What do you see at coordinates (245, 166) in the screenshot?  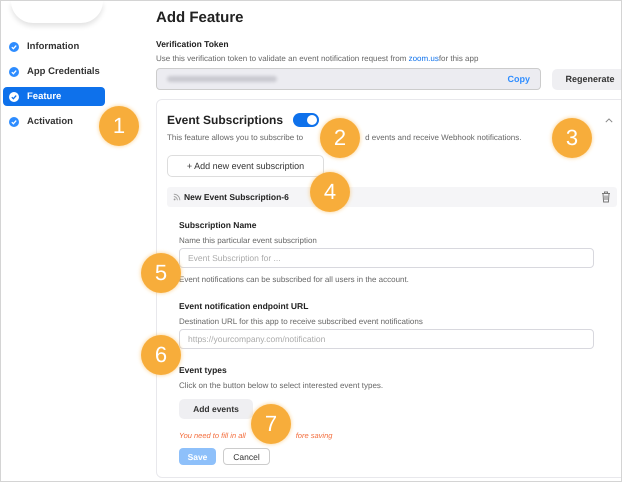 I see `add-subscription-button: + Add new event subscription` at bounding box center [245, 166].